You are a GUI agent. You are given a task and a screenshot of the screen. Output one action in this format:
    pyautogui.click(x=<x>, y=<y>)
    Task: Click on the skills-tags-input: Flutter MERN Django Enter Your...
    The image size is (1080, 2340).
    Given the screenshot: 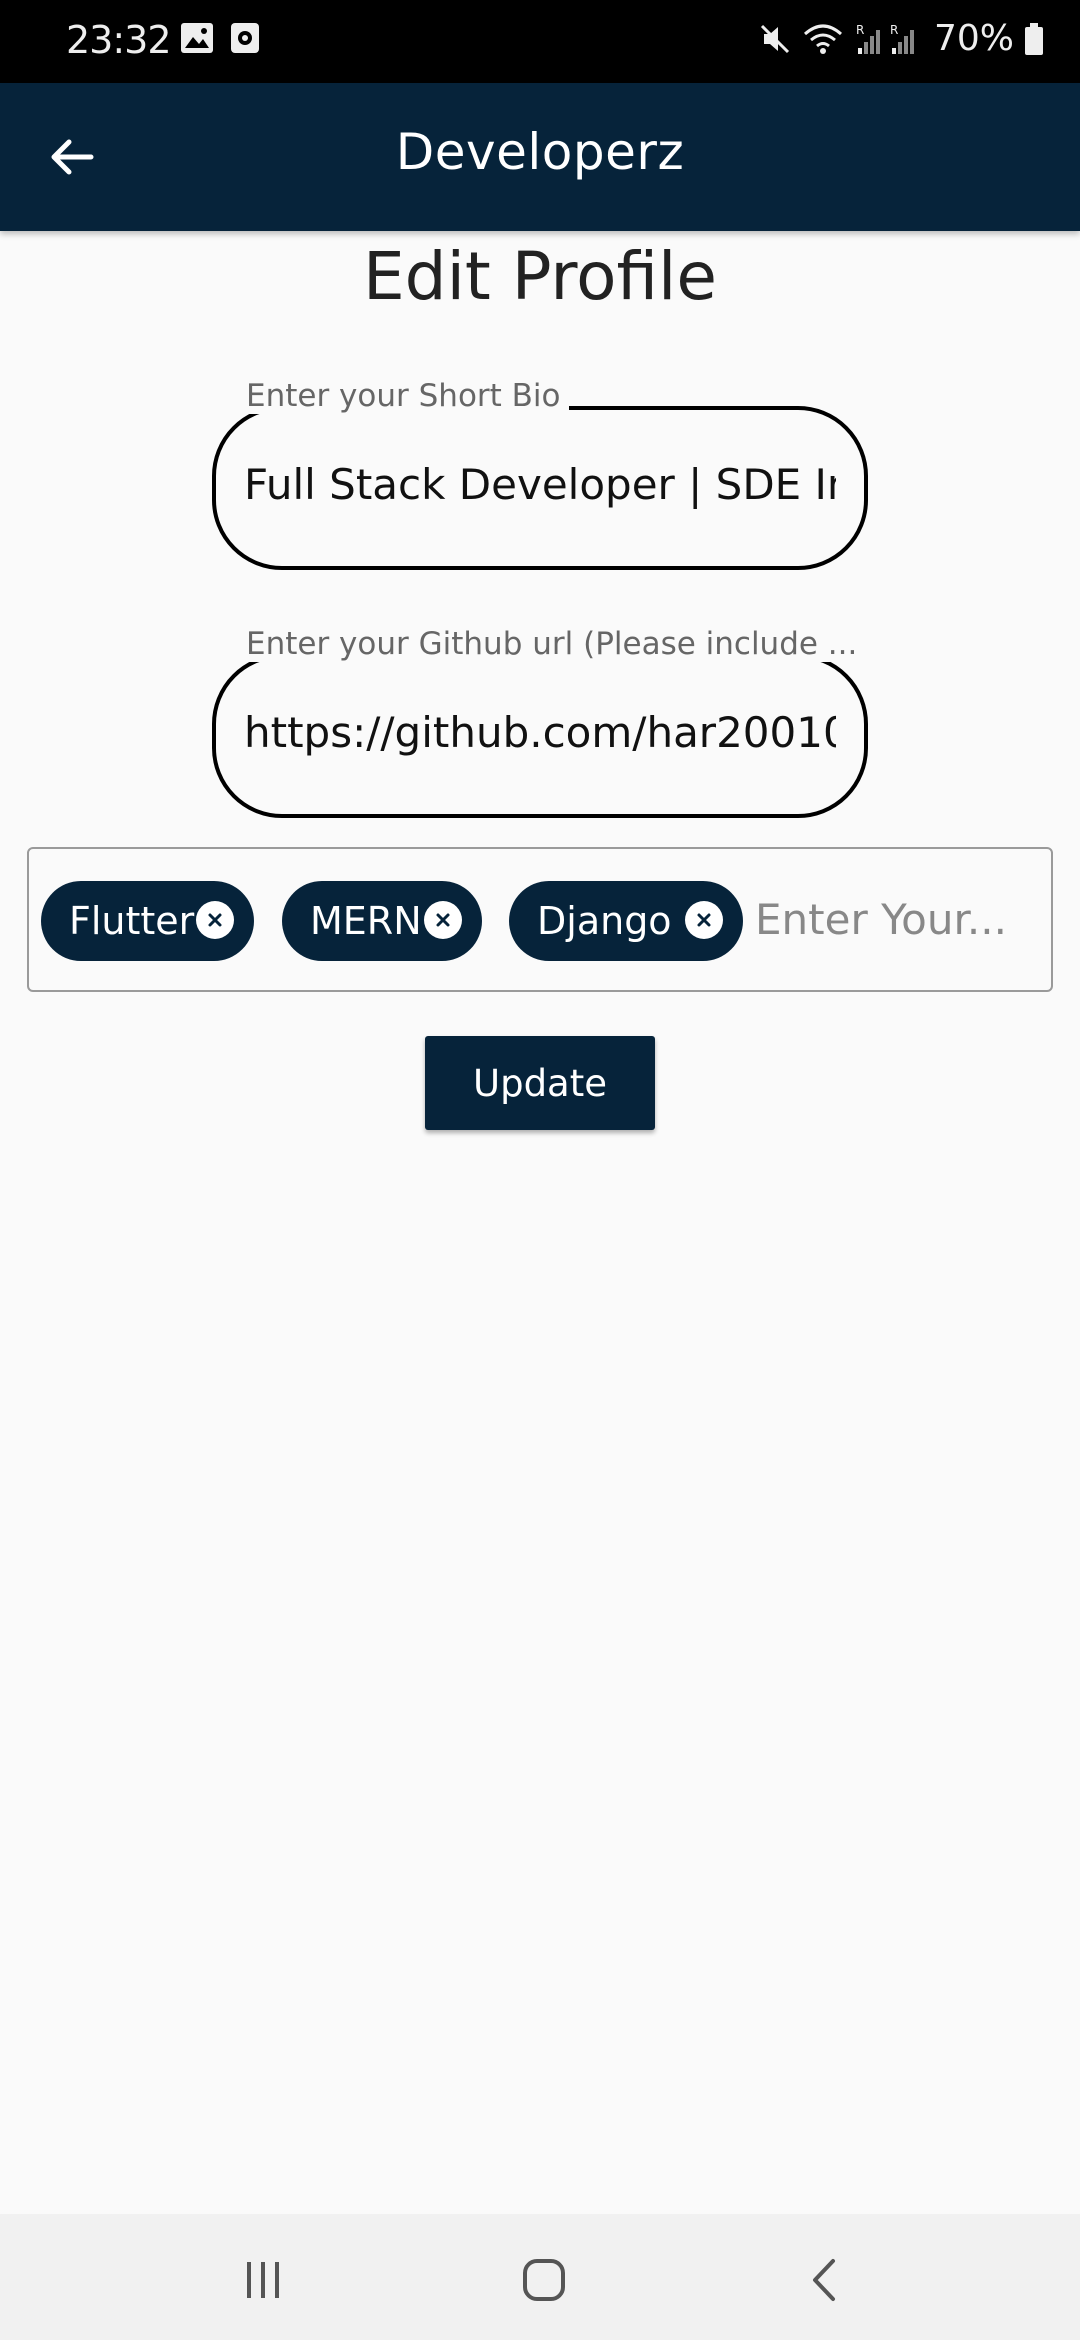 What is the action you would take?
    pyautogui.click(x=540, y=919)
    